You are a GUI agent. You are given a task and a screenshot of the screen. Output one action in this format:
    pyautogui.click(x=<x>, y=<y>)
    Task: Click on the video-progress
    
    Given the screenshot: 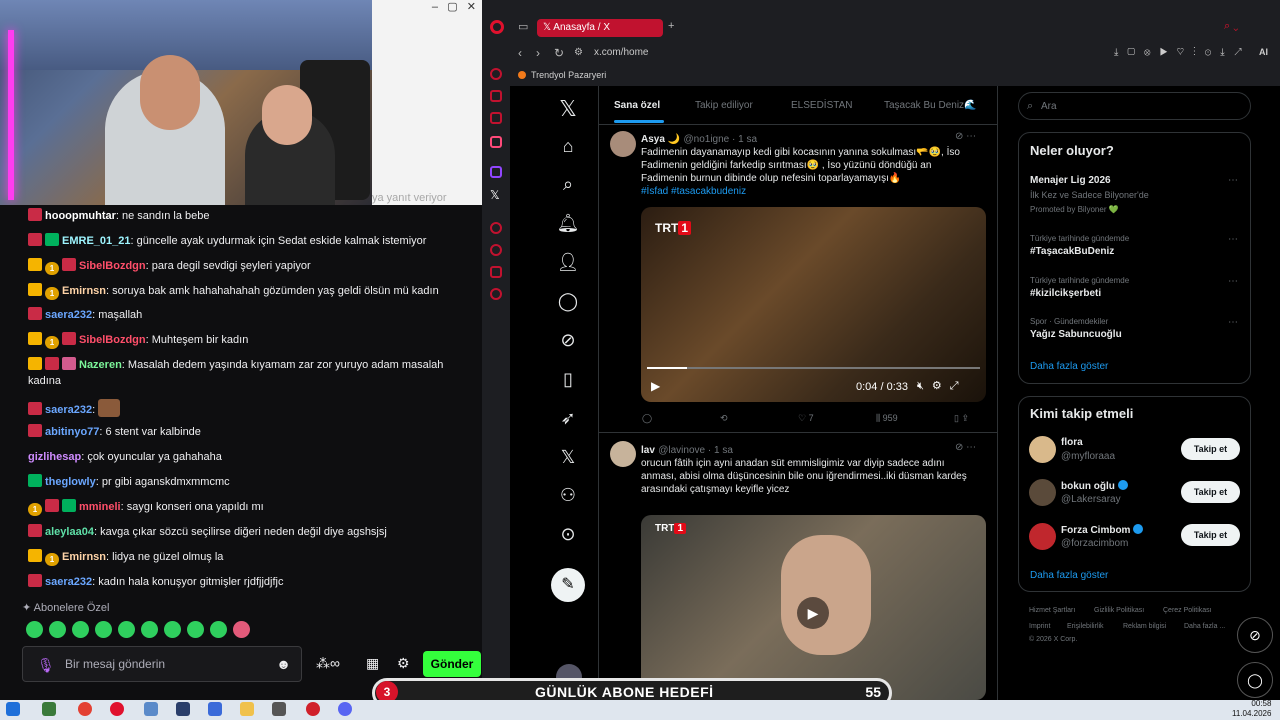 What is the action you would take?
    pyautogui.click(x=813, y=368)
    